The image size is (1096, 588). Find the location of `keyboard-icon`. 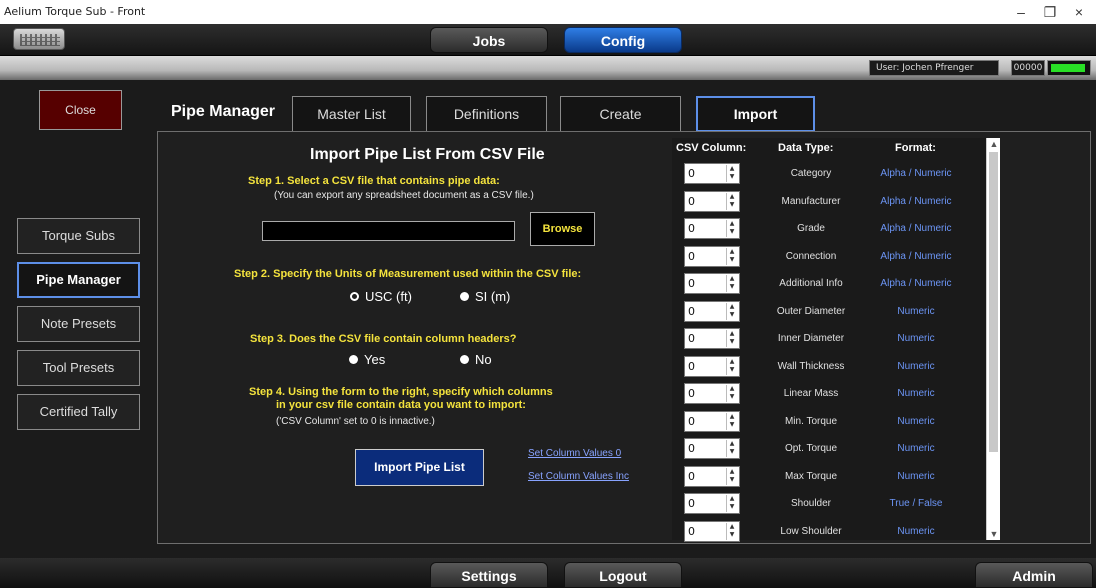

keyboard-icon is located at coordinates (39, 39).